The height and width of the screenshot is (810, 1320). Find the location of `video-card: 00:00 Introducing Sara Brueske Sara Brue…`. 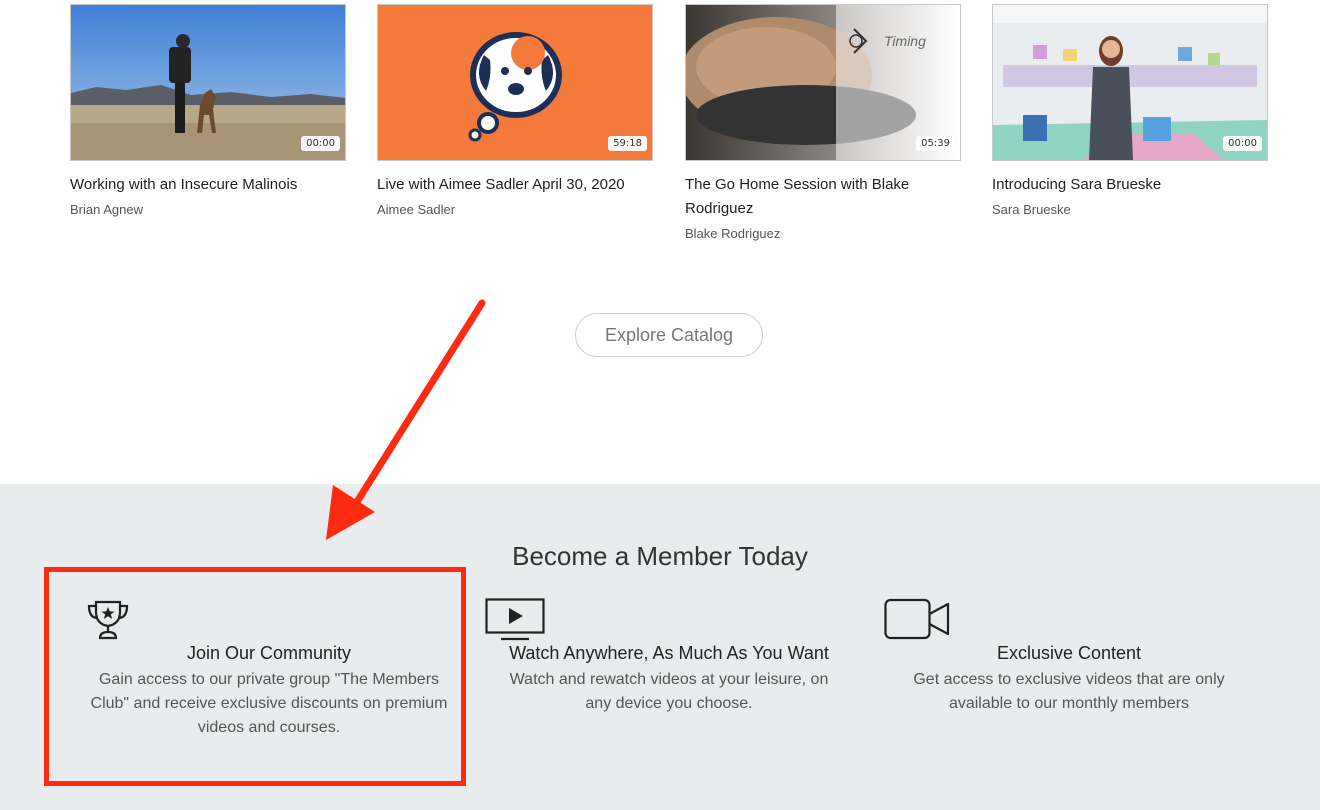

video-card: 00:00 Introducing Sara Brueske Sara Brue… is located at coordinates (1130, 110).